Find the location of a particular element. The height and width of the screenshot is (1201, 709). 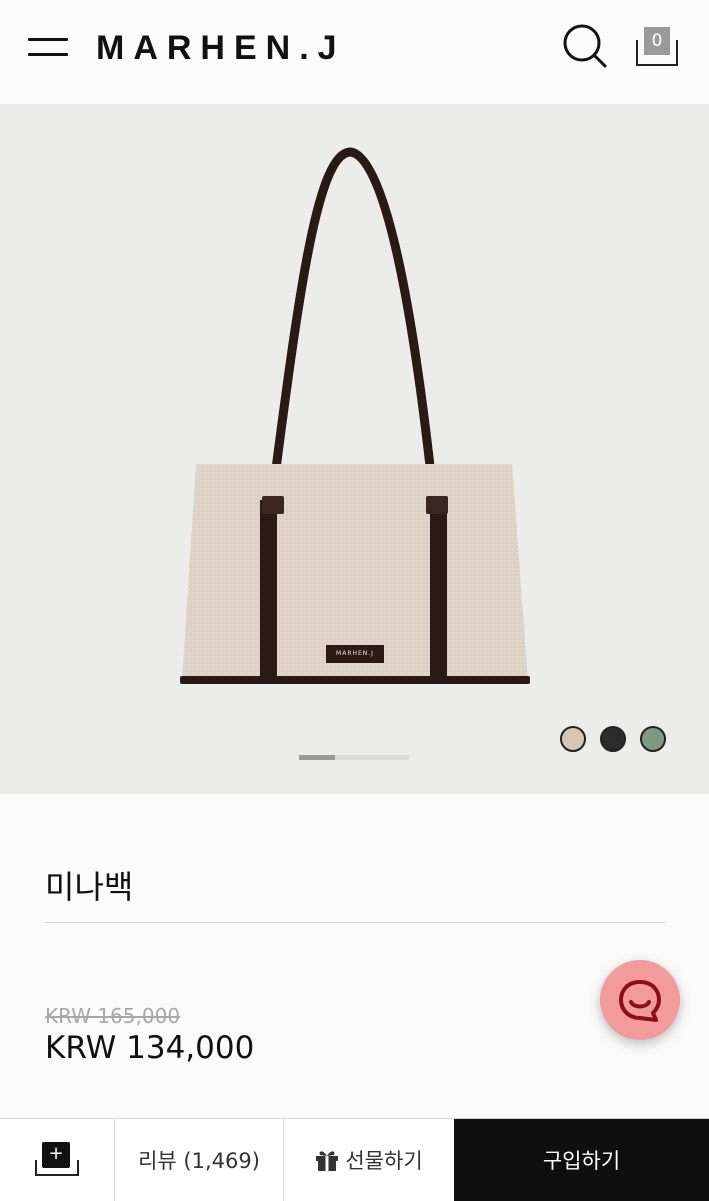

header: MARHEN.J 0 is located at coordinates (354, 52).